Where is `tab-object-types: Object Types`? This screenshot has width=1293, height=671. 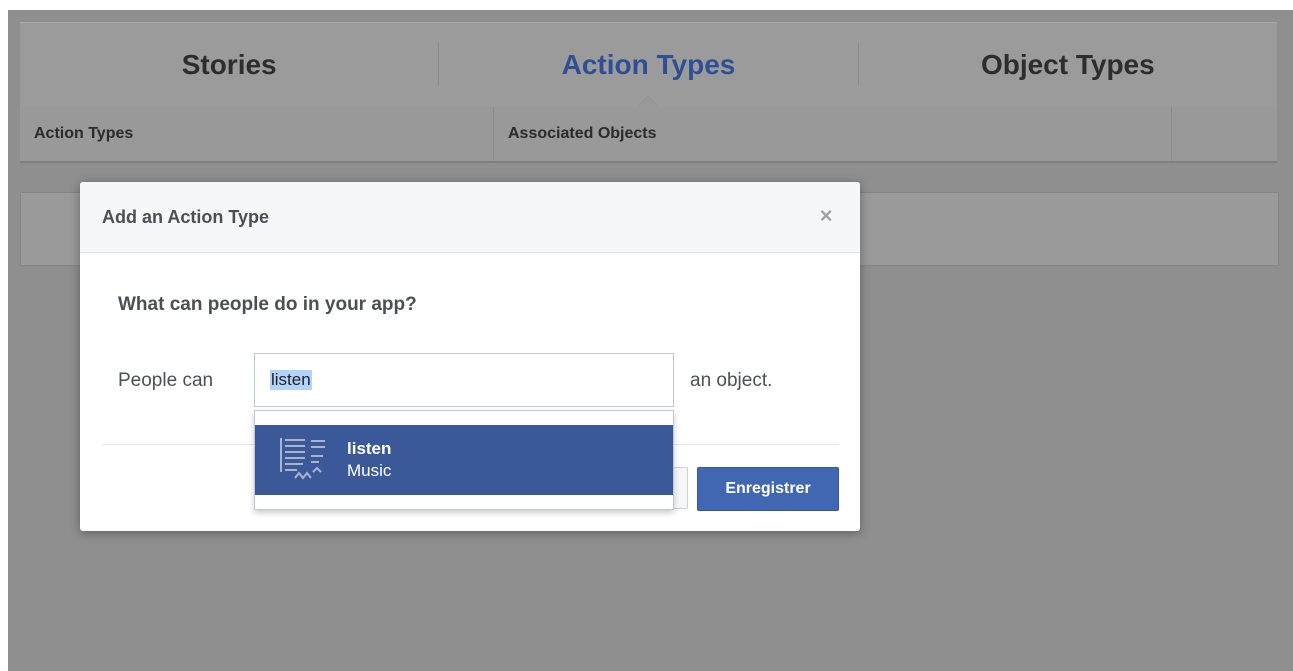
tab-object-types: Object Types is located at coordinates (1068, 65).